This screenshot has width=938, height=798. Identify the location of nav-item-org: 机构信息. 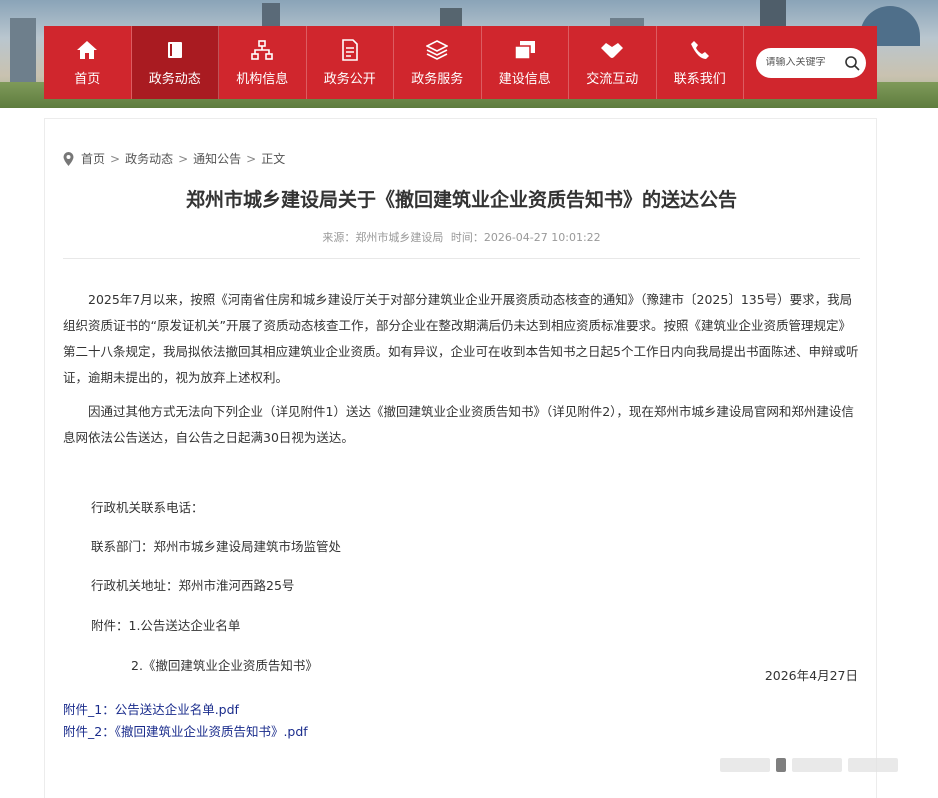
(263, 62).